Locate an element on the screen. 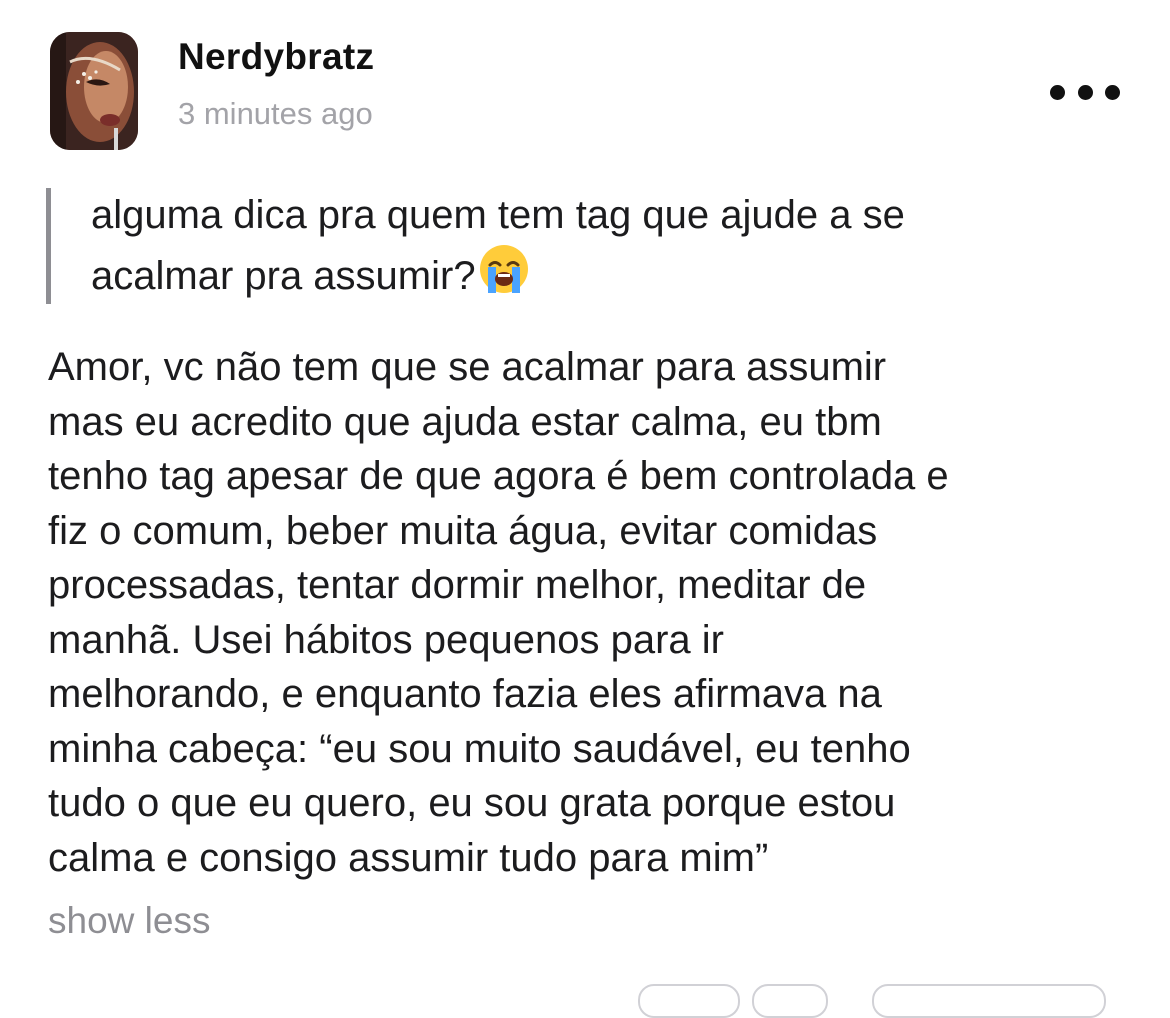 The image size is (1170, 1018). quote-line: acalmar pra assumir? is located at coordinates (626, 273).